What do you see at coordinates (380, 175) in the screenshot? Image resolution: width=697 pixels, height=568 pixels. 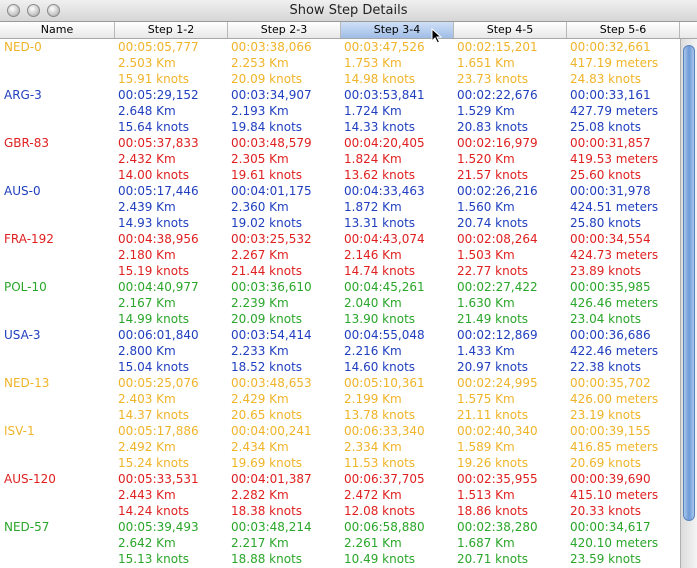 I see `step-speed: 13.62 knots` at bounding box center [380, 175].